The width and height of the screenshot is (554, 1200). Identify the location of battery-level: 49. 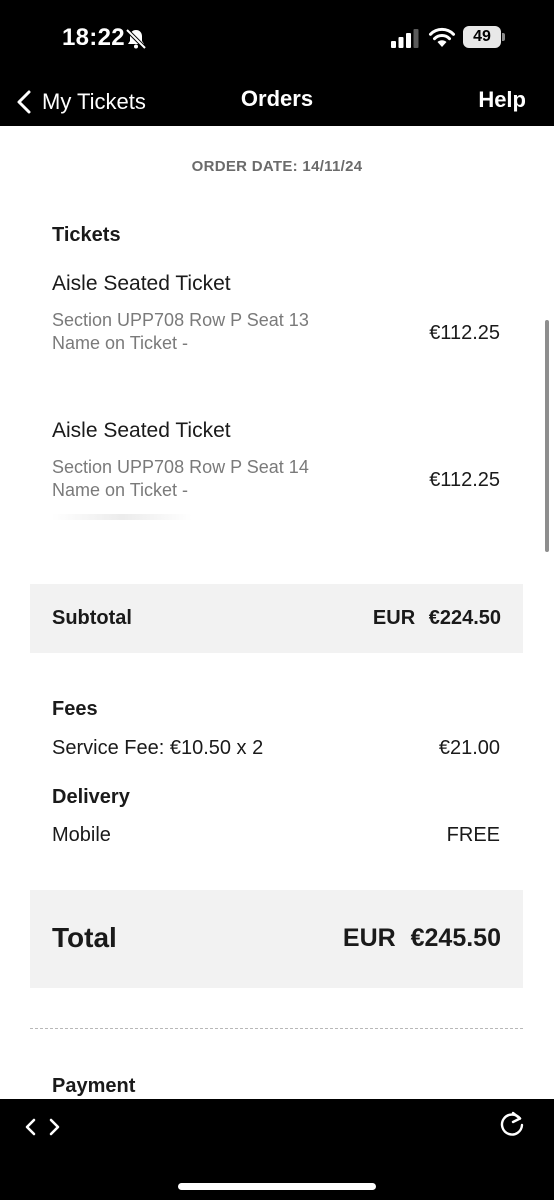
(482, 37).